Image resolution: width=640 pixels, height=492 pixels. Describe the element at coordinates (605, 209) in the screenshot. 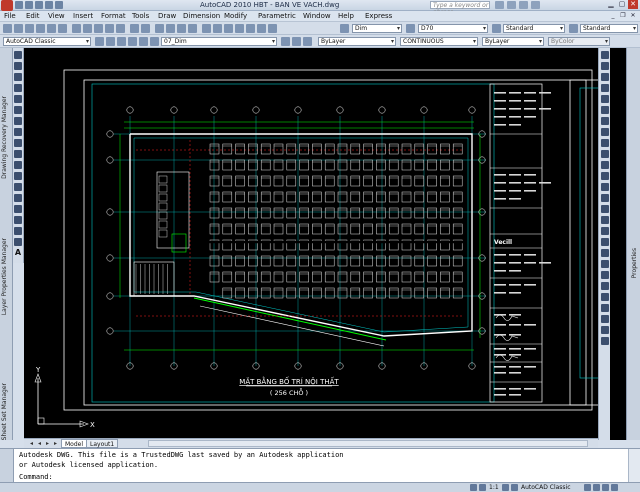

I see `chamfer-icon` at that location.